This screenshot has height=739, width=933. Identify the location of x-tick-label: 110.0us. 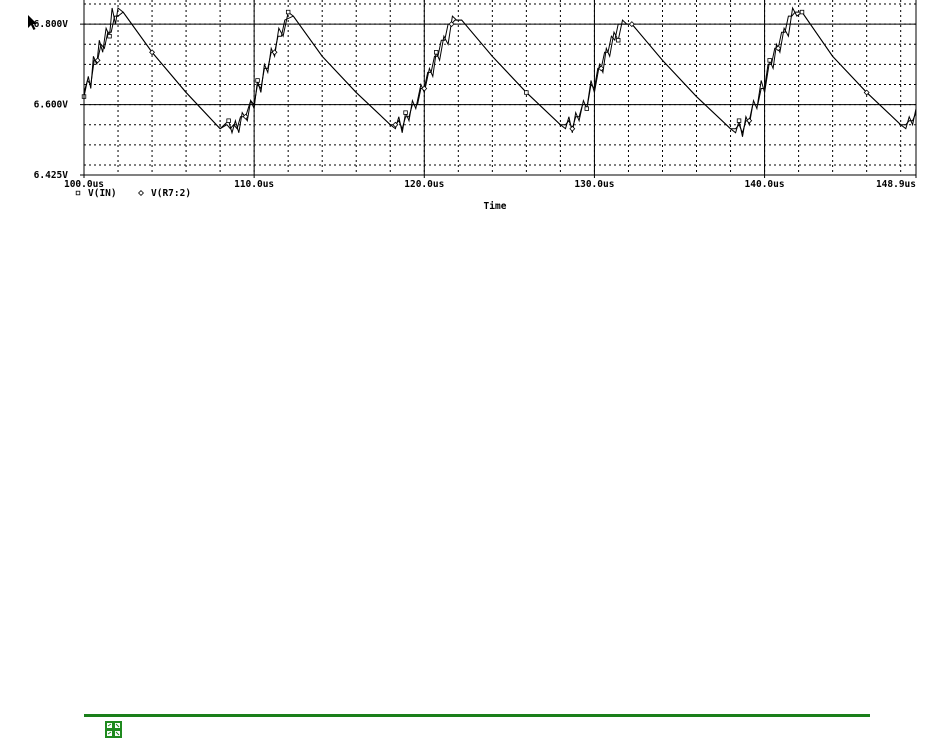
(254, 184).